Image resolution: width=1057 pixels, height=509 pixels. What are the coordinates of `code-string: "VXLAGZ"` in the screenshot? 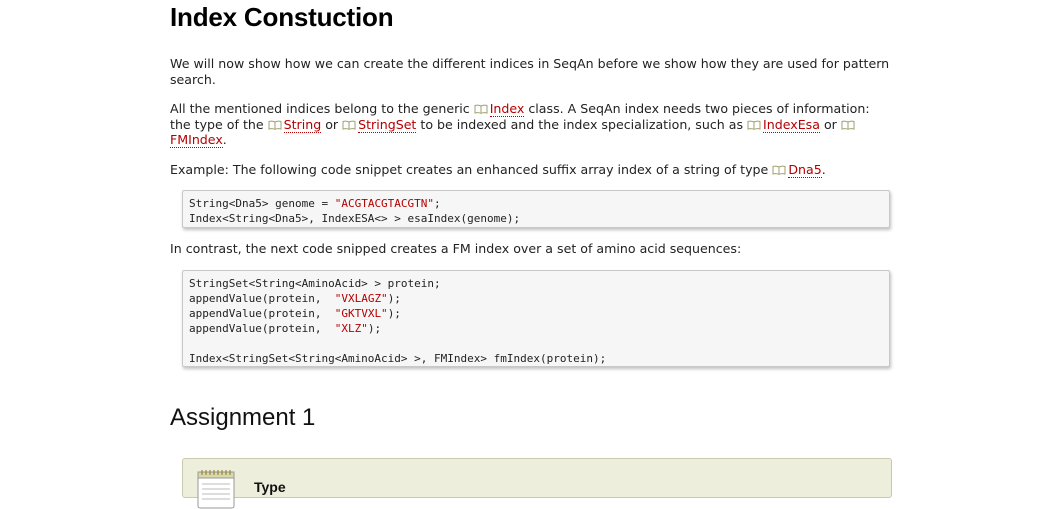 It's located at (361, 298).